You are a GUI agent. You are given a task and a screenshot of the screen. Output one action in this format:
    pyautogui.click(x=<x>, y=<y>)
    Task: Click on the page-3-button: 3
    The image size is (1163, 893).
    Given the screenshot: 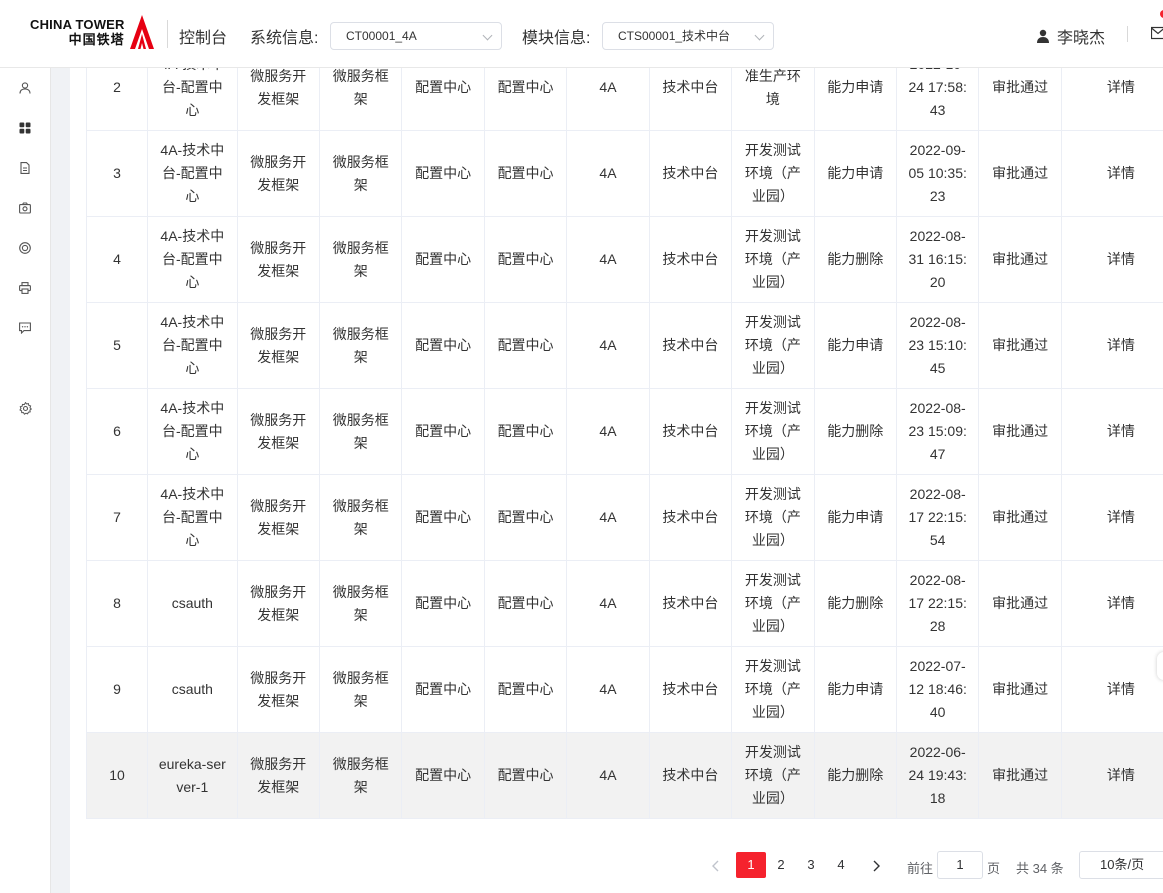 What is the action you would take?
    pyautogui.click(x=811, y=865)
    